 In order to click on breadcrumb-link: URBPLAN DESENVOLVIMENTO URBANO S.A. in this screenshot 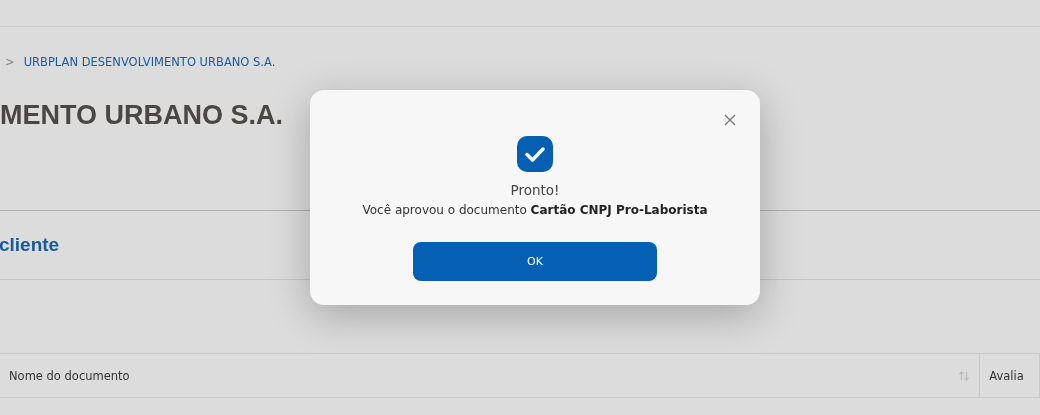, I will do `click(149, 62)`.